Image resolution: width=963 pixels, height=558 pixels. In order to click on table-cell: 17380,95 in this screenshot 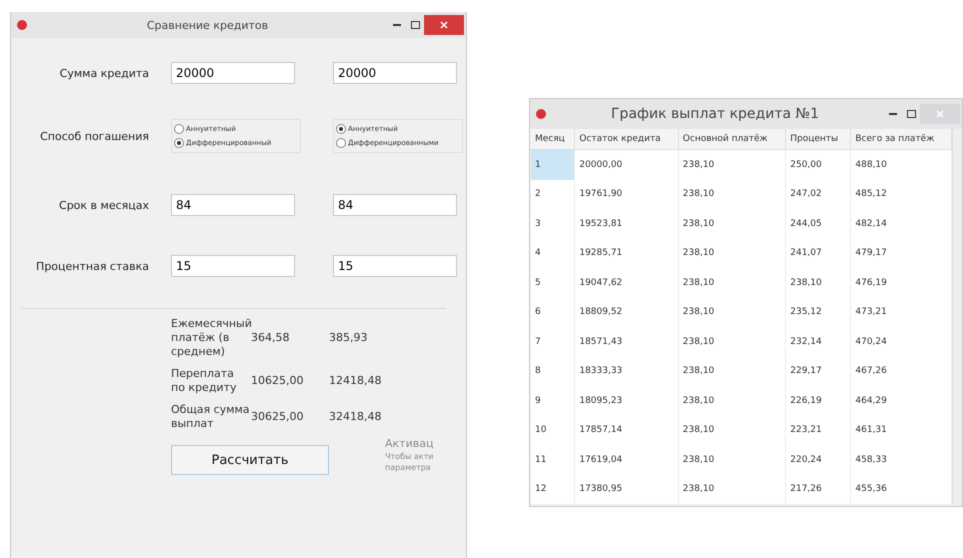, I will do `click(626, 489)`.